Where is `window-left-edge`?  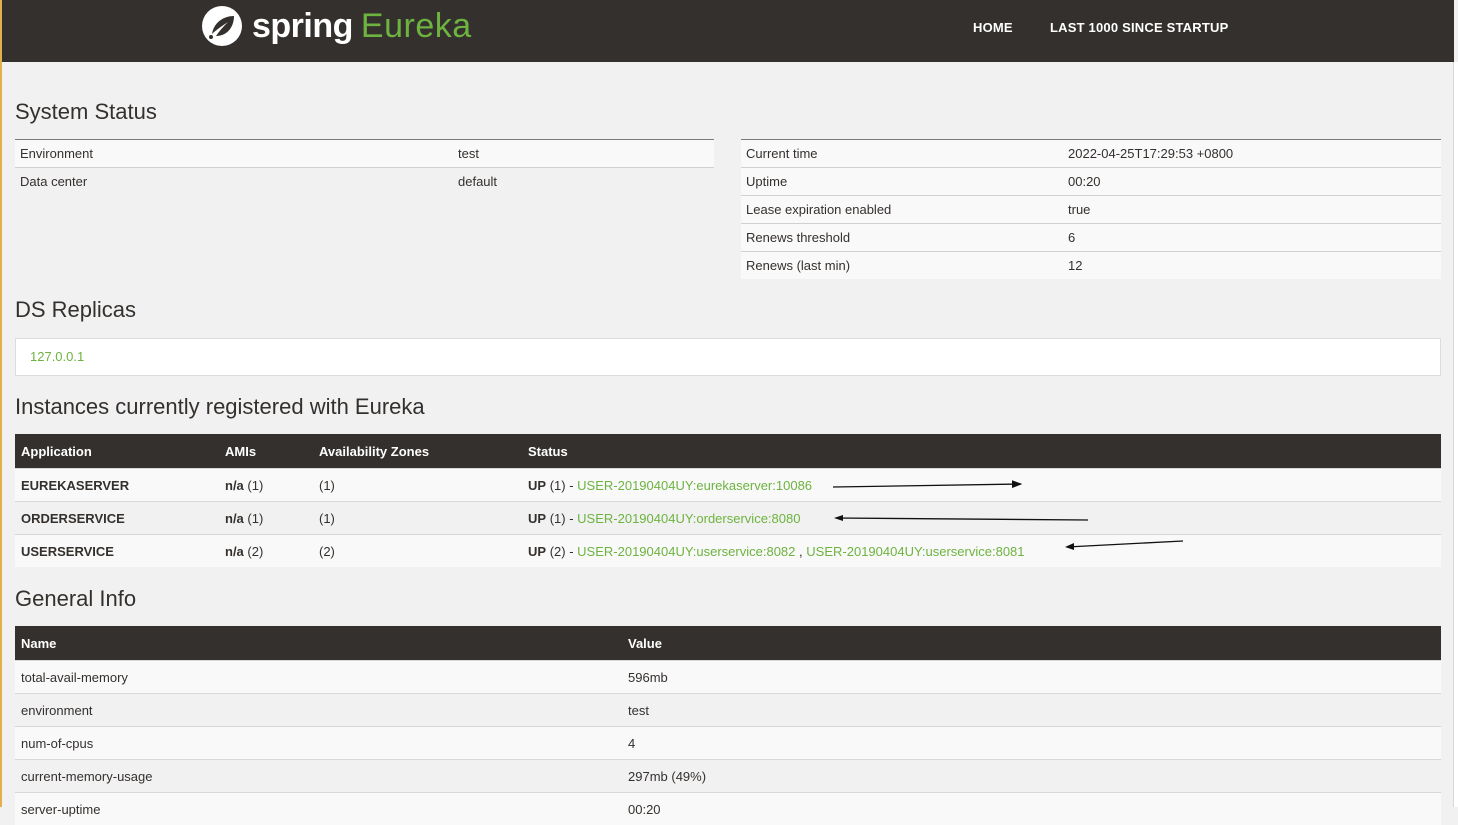 window-left-edge is located at coordinates (1, 403).